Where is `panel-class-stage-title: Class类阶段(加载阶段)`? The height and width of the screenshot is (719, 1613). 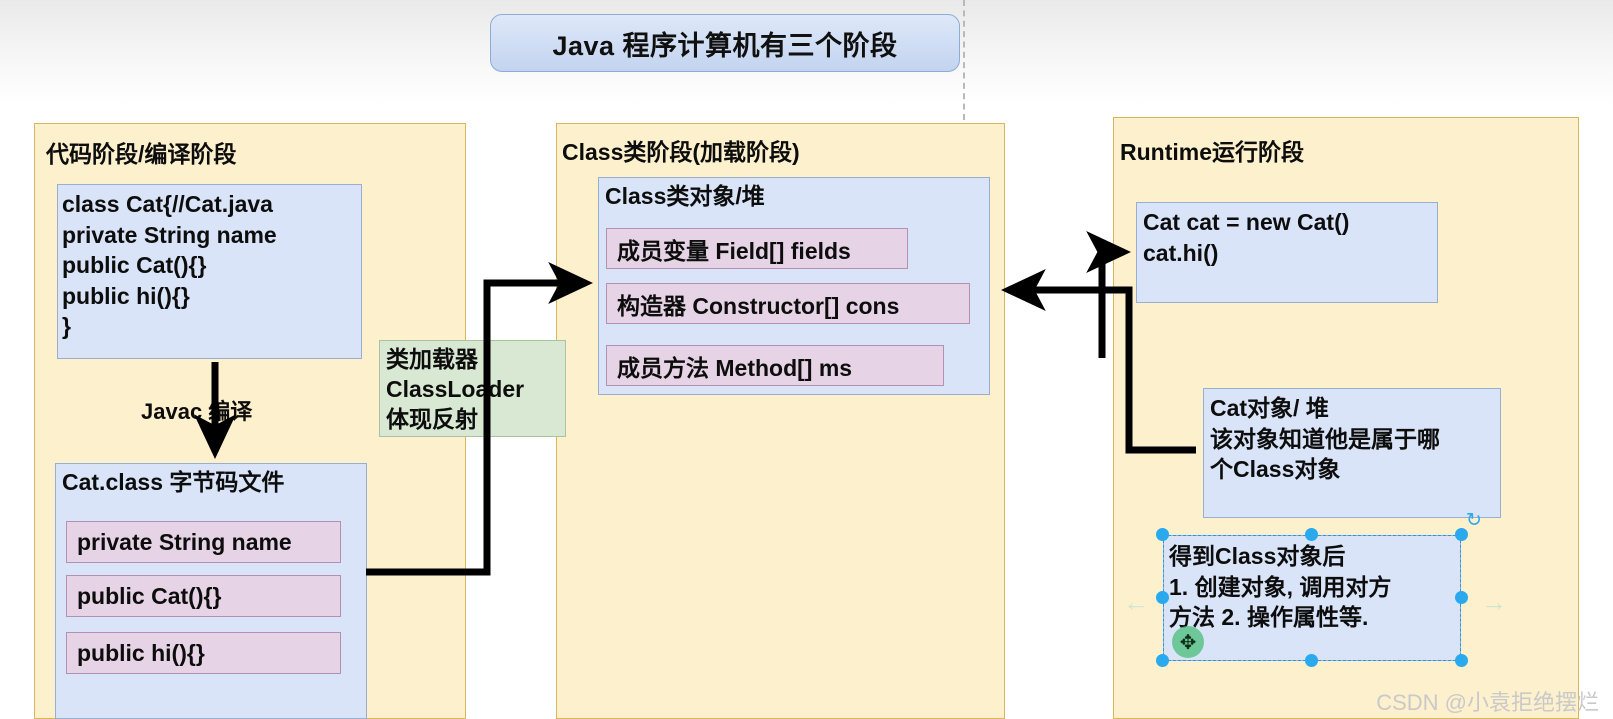
panel-class-stage-title: Class类阶段(加载阶段) is located at coordinates (681, 152).